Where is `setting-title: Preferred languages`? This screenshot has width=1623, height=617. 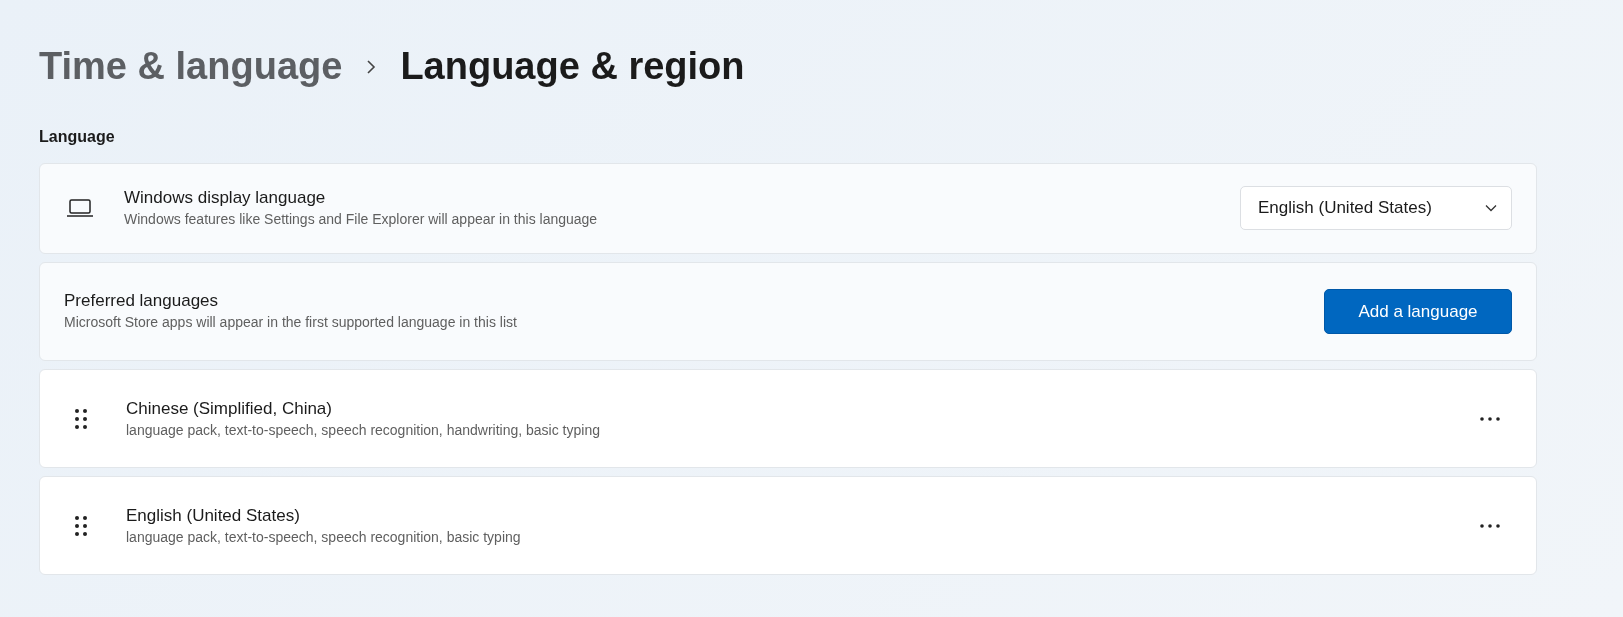
setting-title: Preferred languages is located at coordinates (142, 301).